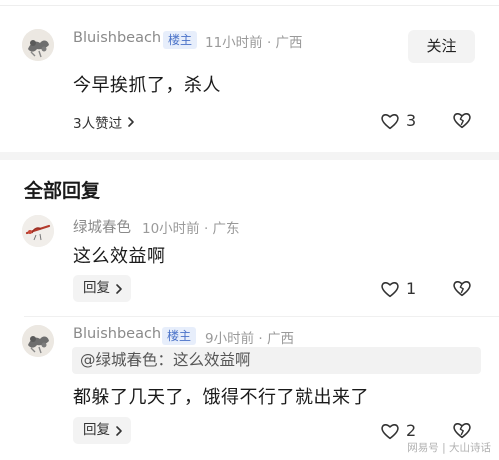 Image resolution: width=499 pixels, height=460 pixels. I want to click on post-like-count: 3, so click(411, 120).